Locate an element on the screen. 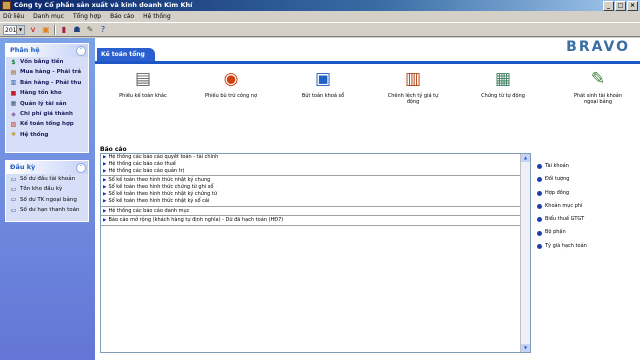 This screenshot has width=640, height=360. reports-scrollbar: ▲ ▼ is located at coordinates (525, 253).